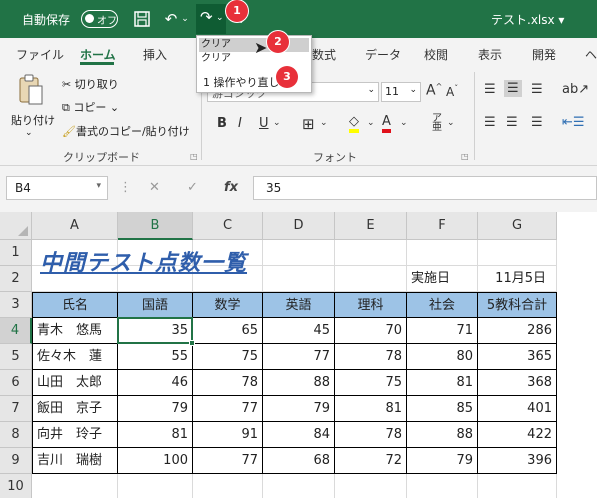 The image size is (597, 498). Describe the element at coordinates (29, 133) in the screenshot. I see `paste-dropdown-arrow-icon: ⌄` at that location.